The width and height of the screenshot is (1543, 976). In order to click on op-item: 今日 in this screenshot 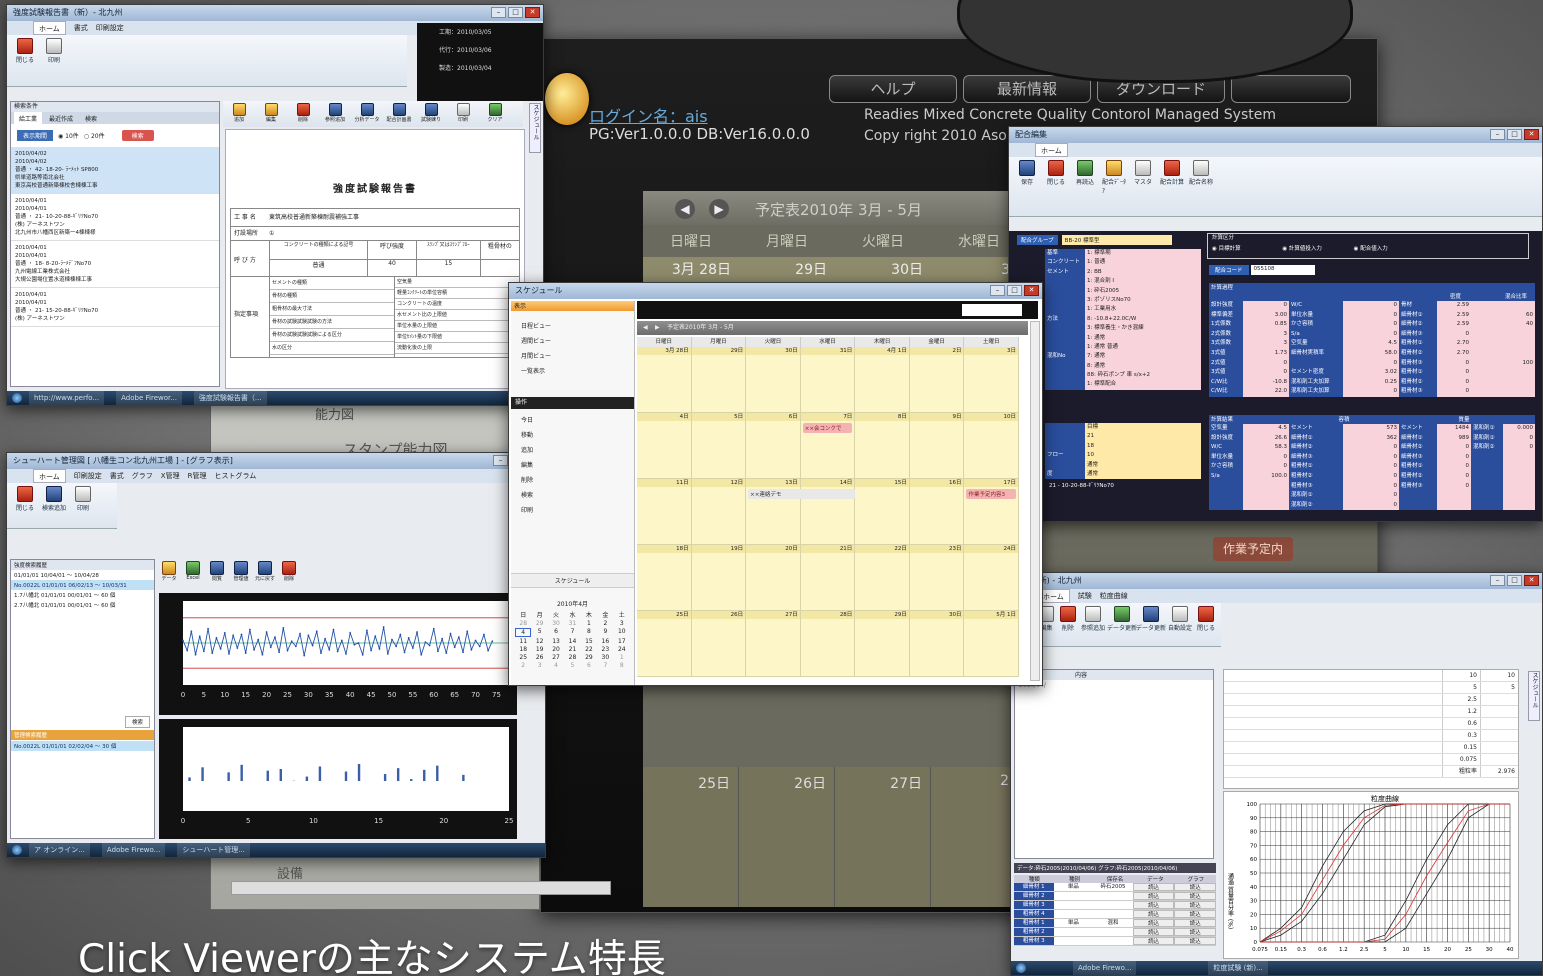, I will do `click(572, 422)`.